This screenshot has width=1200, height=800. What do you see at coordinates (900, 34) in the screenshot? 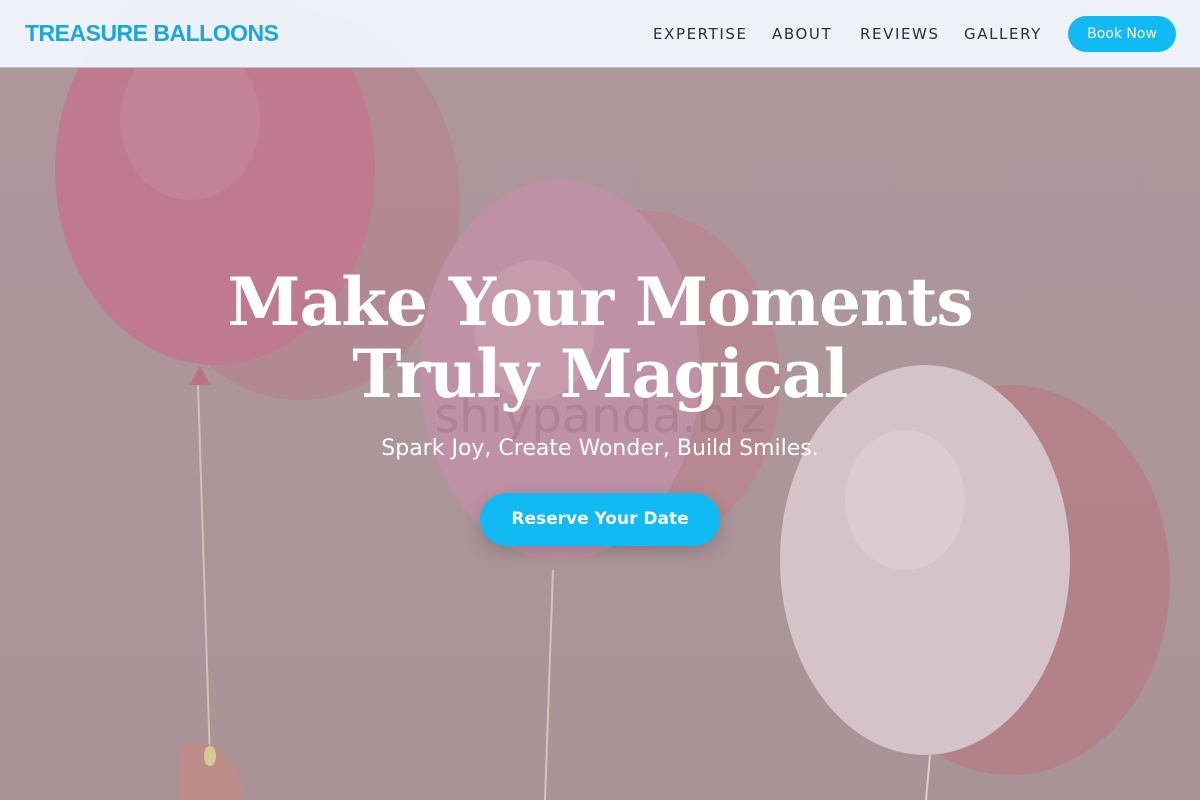
I see `nav-link-reviews: REVIEWS` at bounding box center [900, 34].